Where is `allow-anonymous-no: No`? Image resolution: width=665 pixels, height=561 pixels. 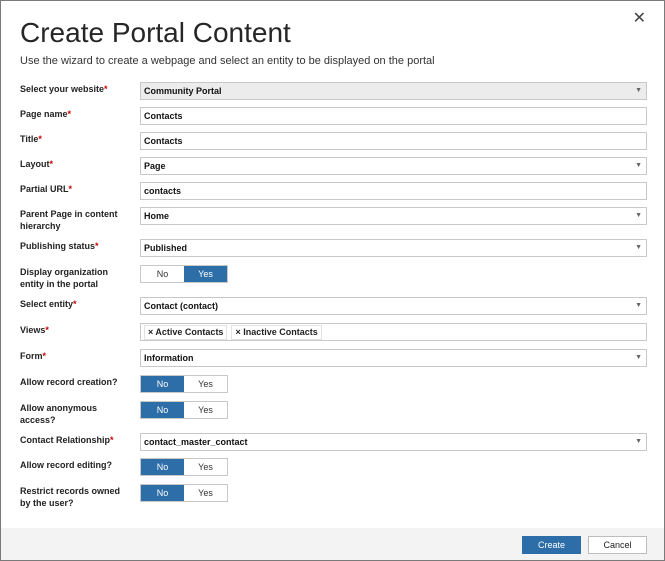
allow-anonymous-no: No is located at coordinates (162, 410).